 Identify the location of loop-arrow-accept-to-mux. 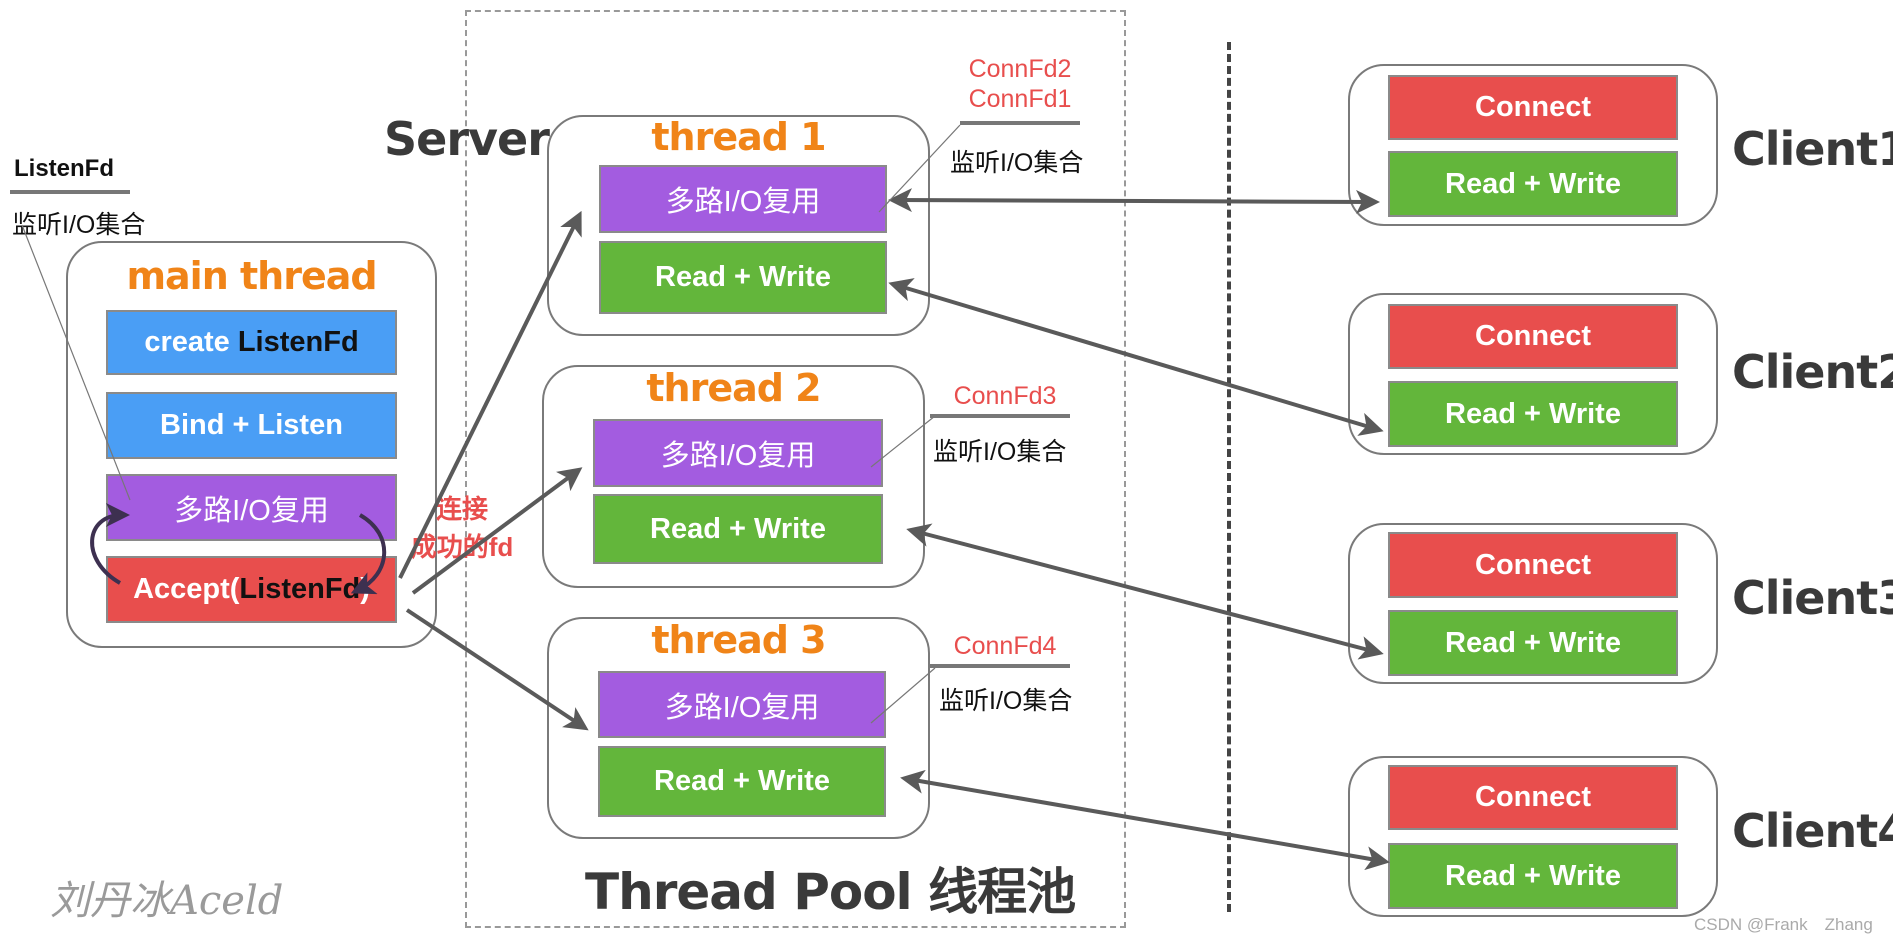
(110, 544).